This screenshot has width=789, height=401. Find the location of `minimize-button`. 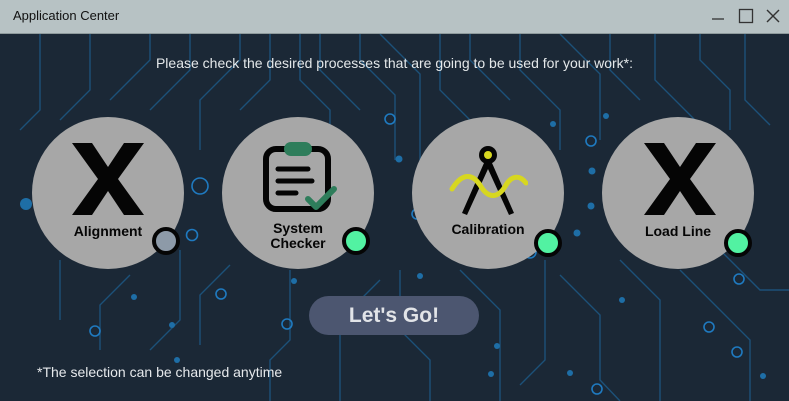

minimize-button is located at coordinates (718, 16).